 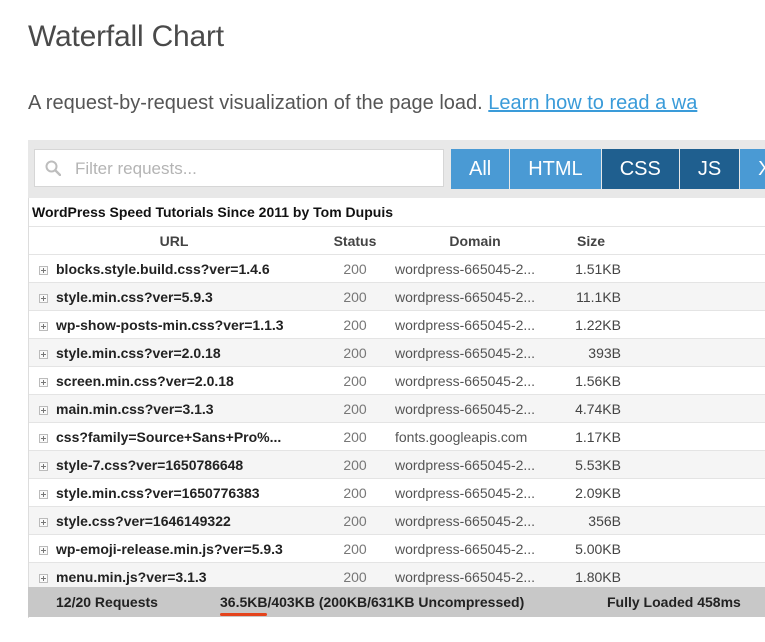 I want to click on request-url: wp-emoji-release.min.js?ver=5.9.3, so click(x=169, y=549).